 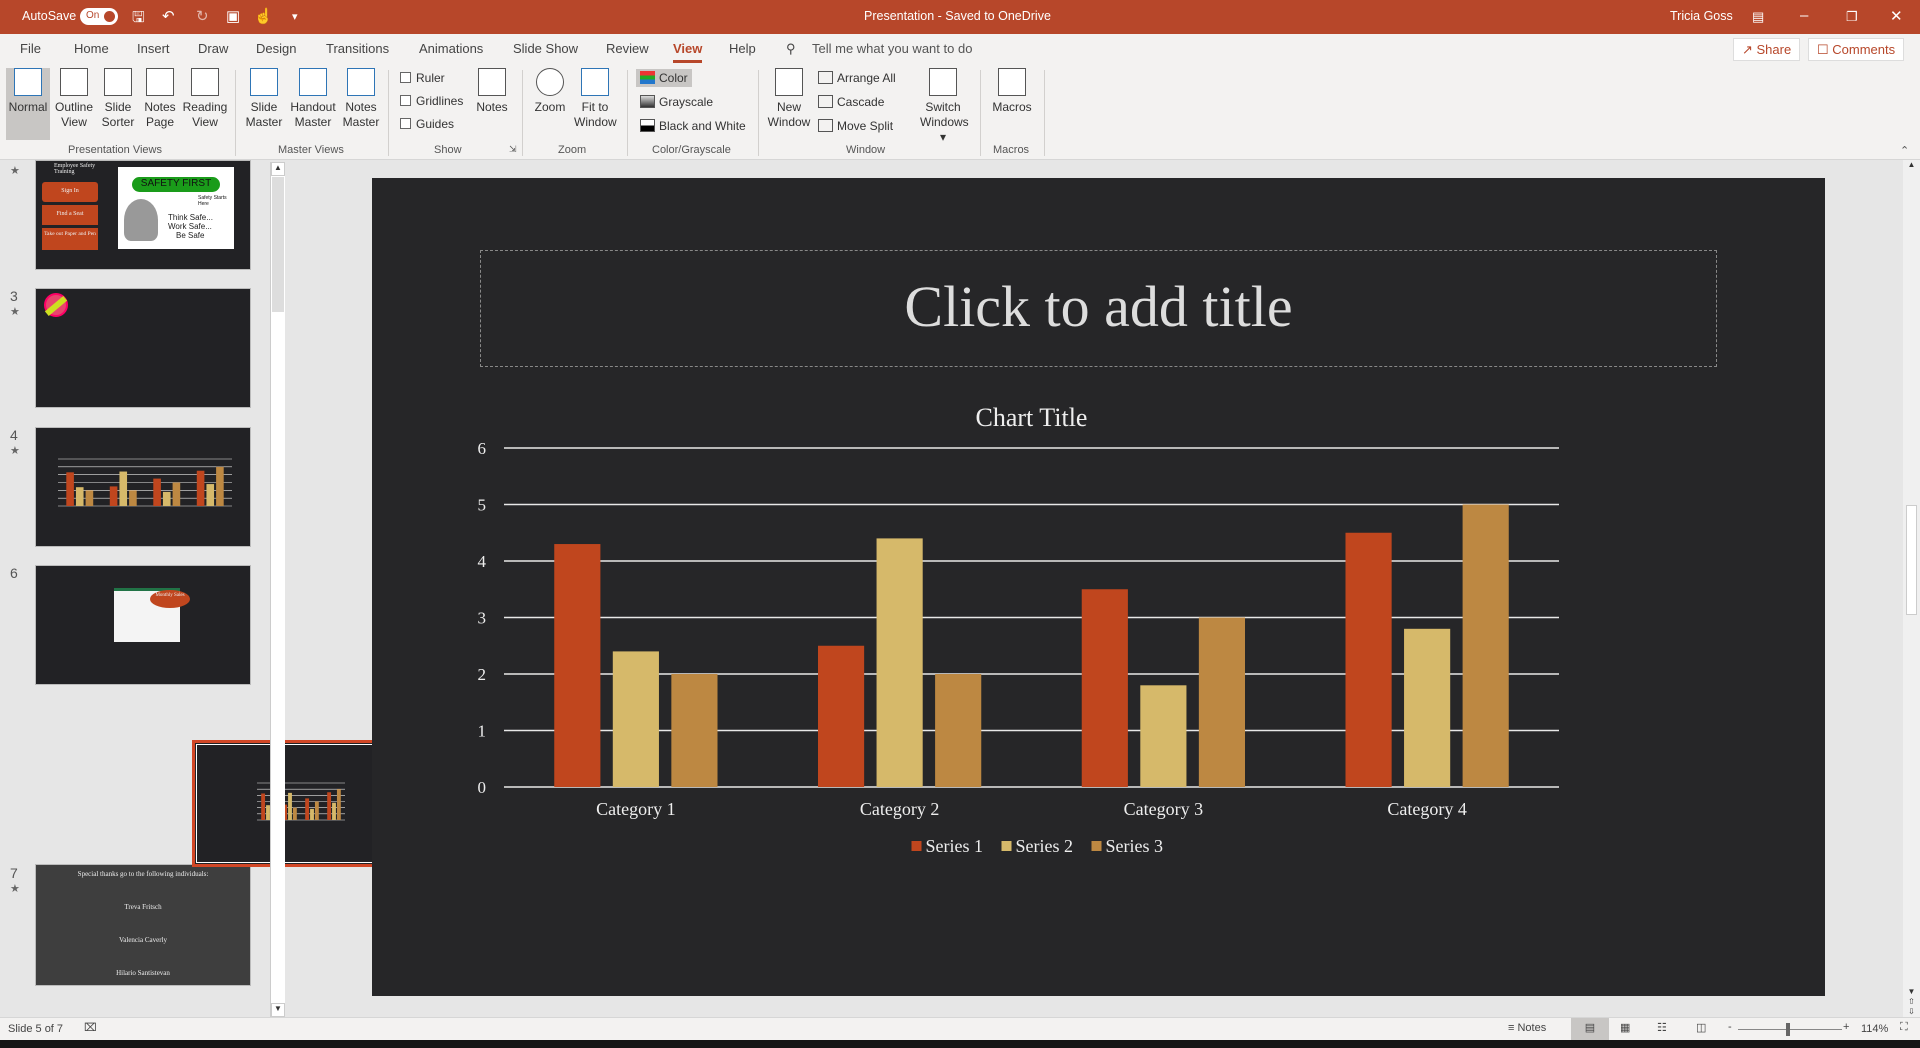 What do you see at coordinates (213, 48) in the screenshot?
I see `tab-draw: Draw` at bounding box center [213, 48].